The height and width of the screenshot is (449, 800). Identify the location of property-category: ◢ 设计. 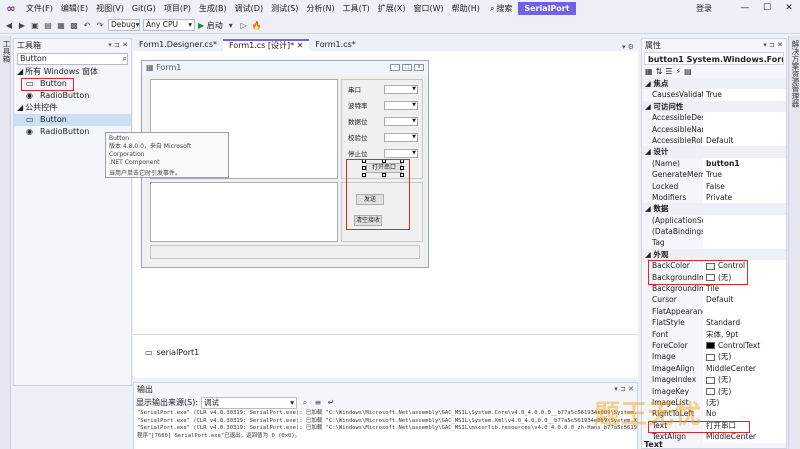
(714, 152).